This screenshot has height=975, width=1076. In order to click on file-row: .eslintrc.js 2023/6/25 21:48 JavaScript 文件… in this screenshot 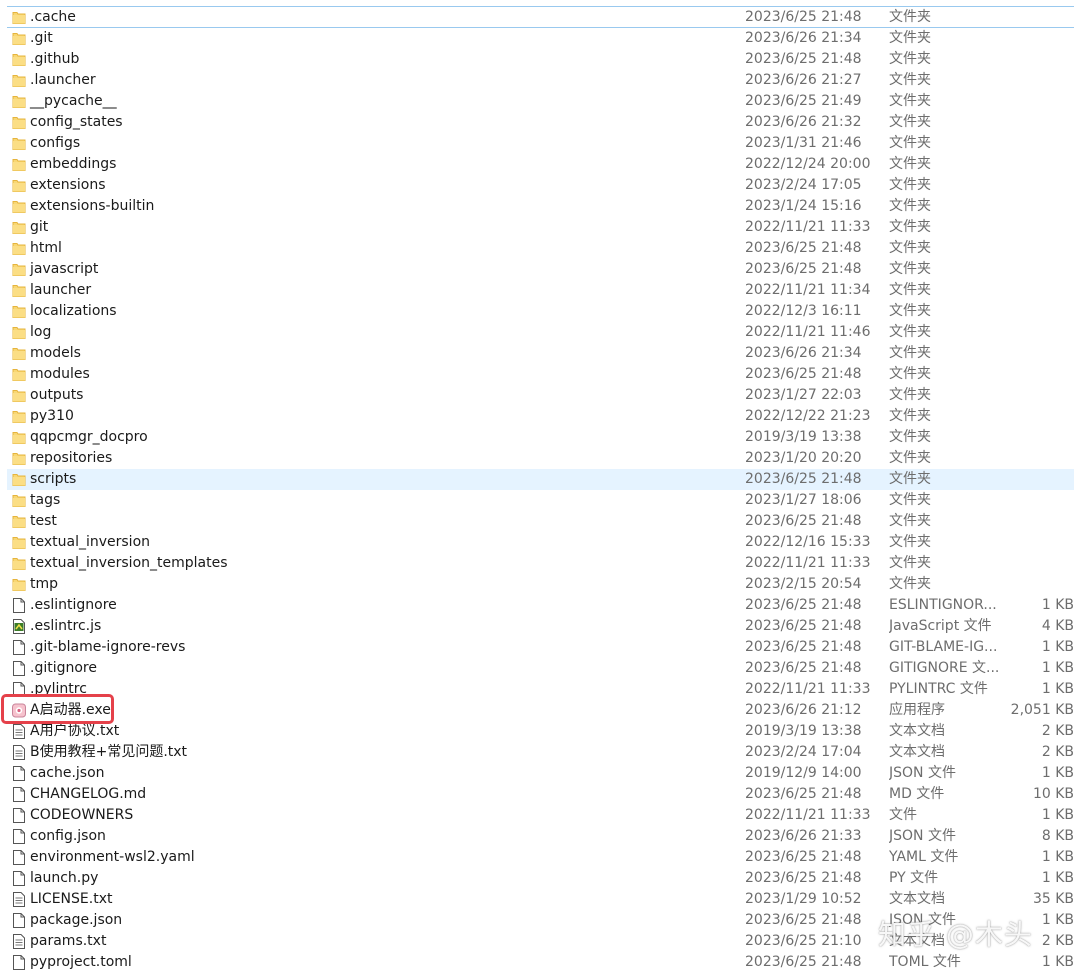, I will do `click(538, 626)`.